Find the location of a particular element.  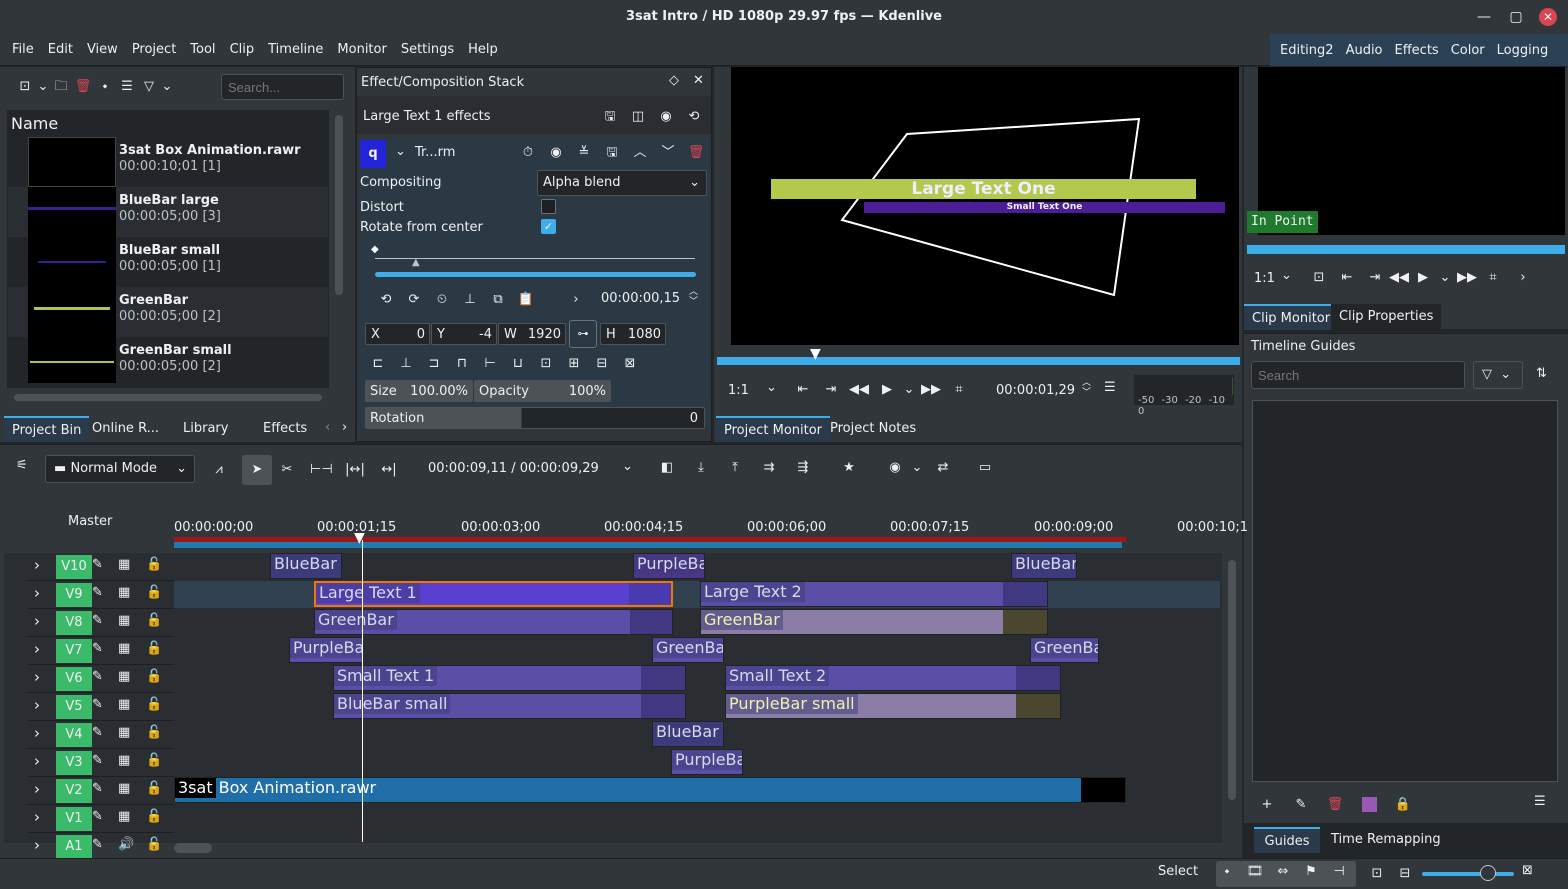

center-icon: ⊥ is located at coordinates (470, 300).